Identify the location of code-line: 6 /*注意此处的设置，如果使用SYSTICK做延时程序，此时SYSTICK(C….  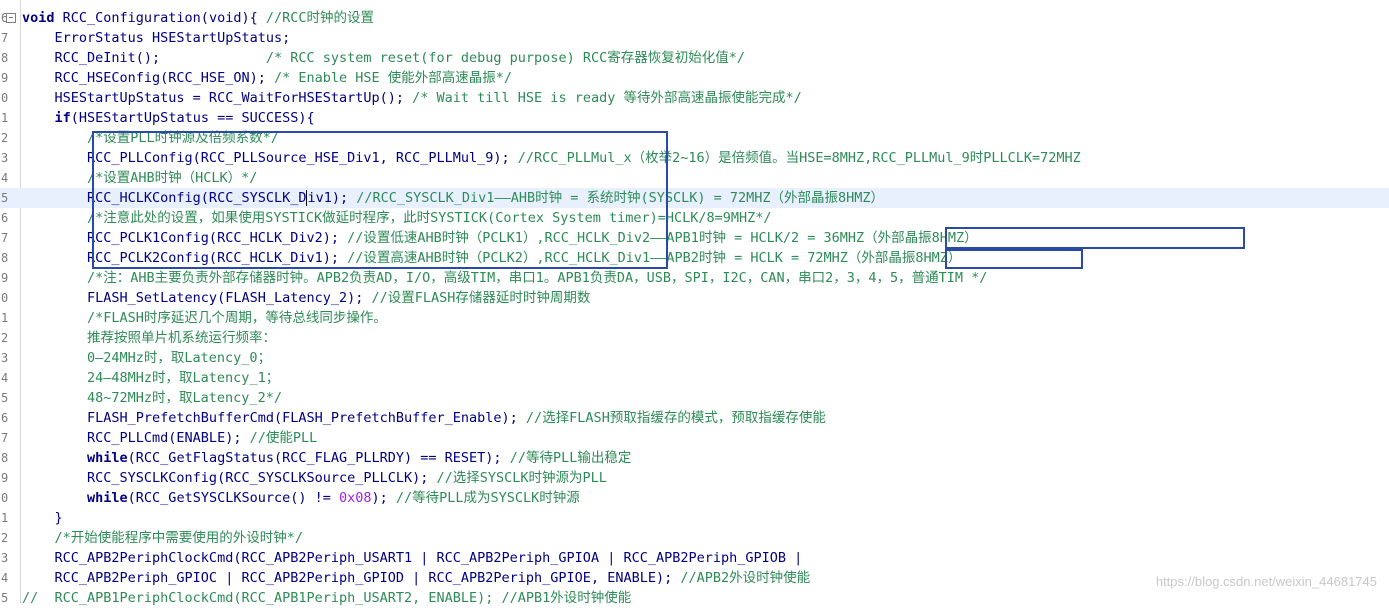
(694, 218).